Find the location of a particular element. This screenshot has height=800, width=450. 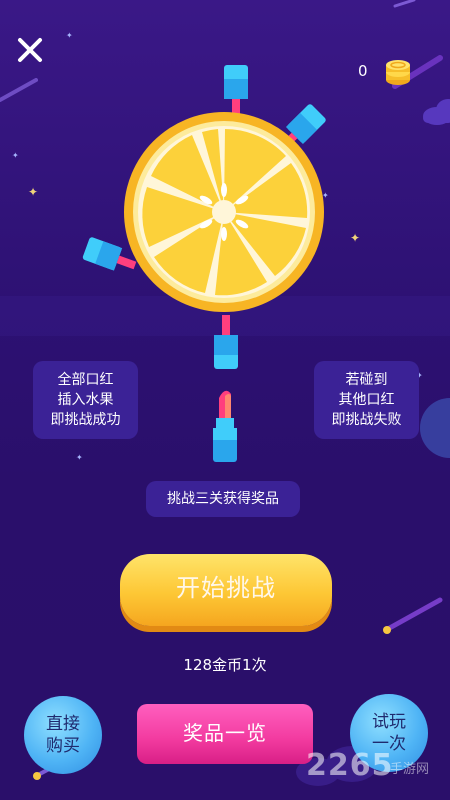

site-watermark: 2265 手游网 is located at coordinates (373, 768).